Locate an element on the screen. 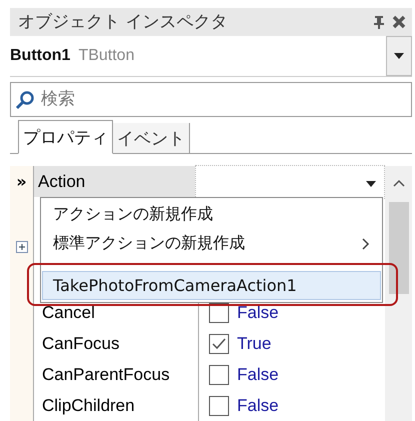 The width and height of the screenshot is (415, 421). object-dropdown-button is located at coordinates (399, 56).